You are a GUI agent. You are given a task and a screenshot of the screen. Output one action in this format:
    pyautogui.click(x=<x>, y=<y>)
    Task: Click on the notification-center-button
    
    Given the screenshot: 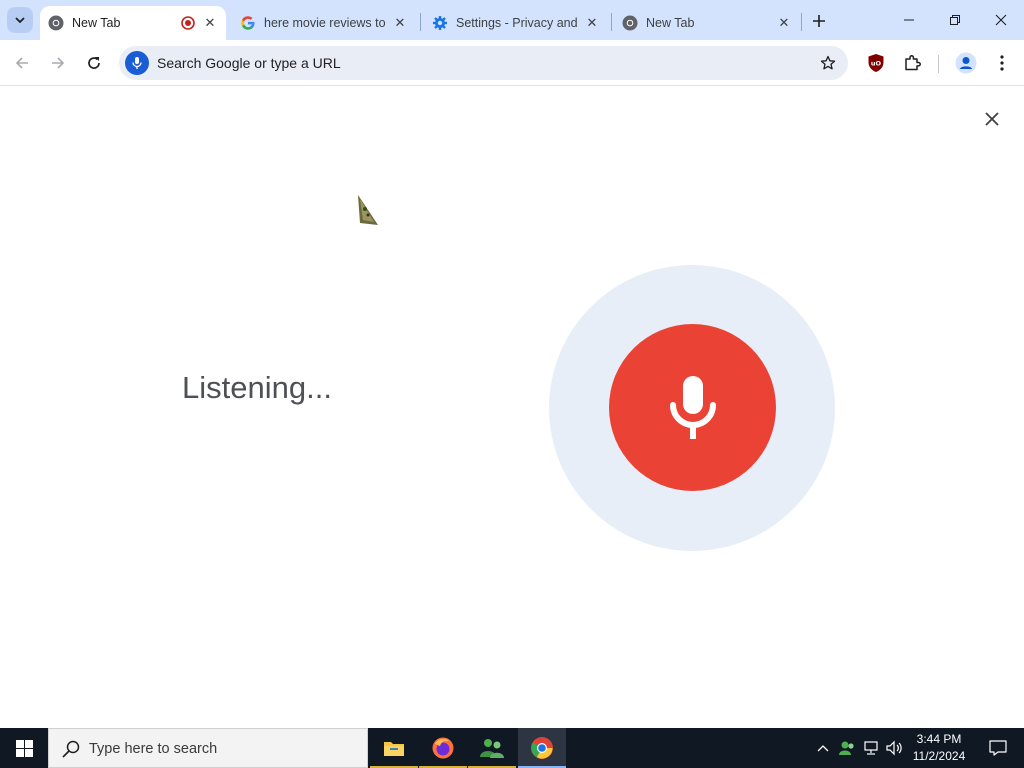 What is the action you would take?
    pyautogui.click(x=998, y=748)
    